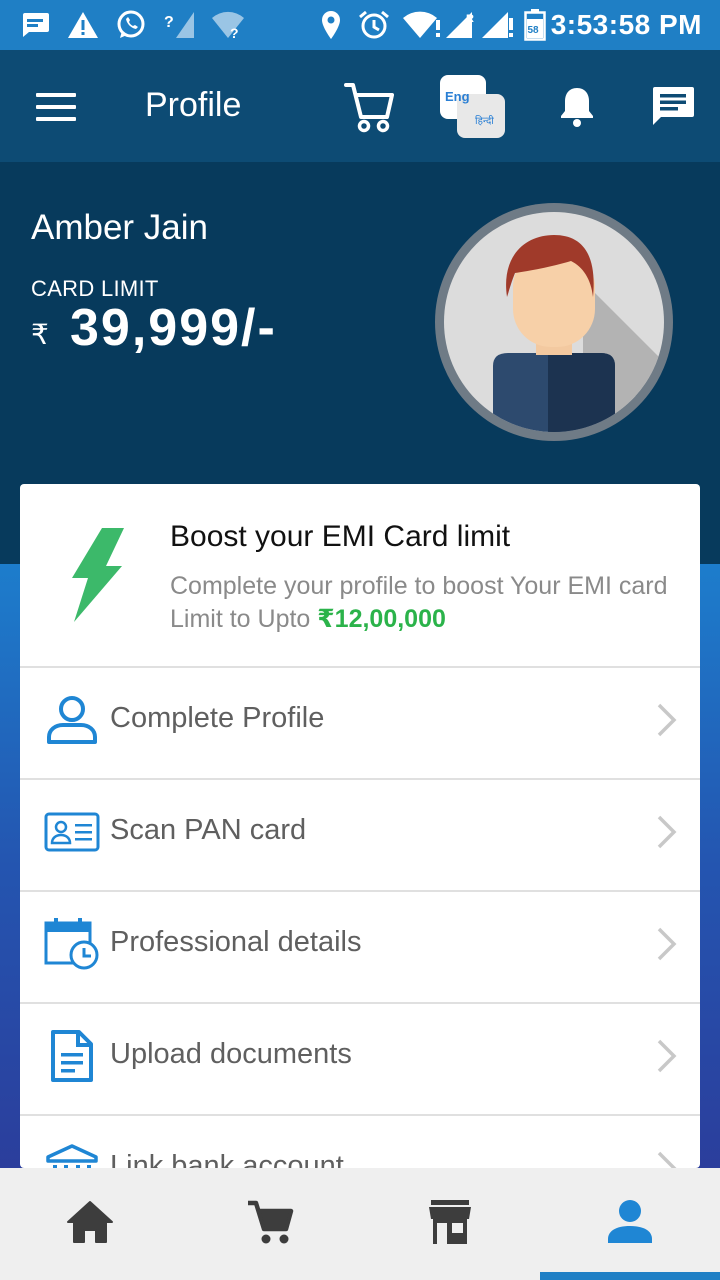 This screenshot has width=720, height=1280. What do you see at coordinates (131, 25) in the screenshot?
I see `whatsapp-icon` at bounding box center [131, 25].